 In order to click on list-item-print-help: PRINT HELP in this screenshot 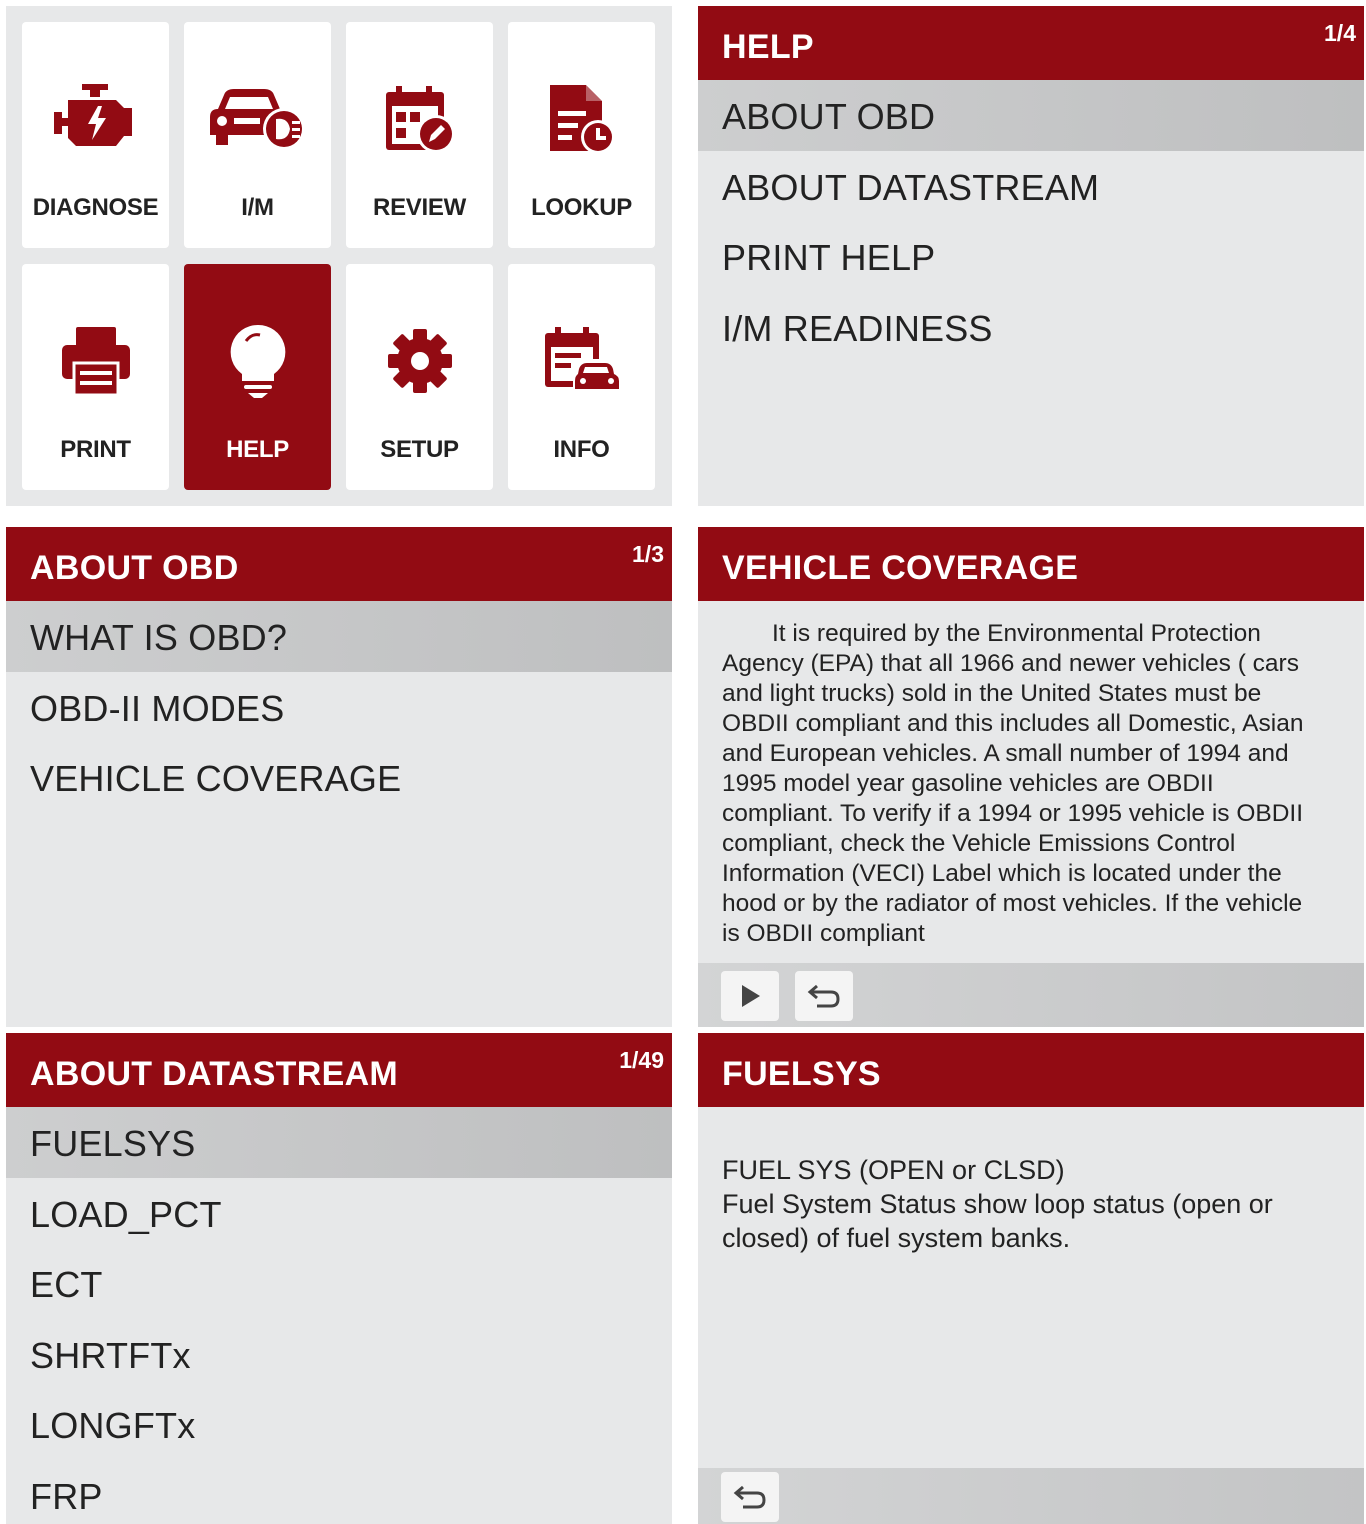, I will do `click(1031, 256)`.